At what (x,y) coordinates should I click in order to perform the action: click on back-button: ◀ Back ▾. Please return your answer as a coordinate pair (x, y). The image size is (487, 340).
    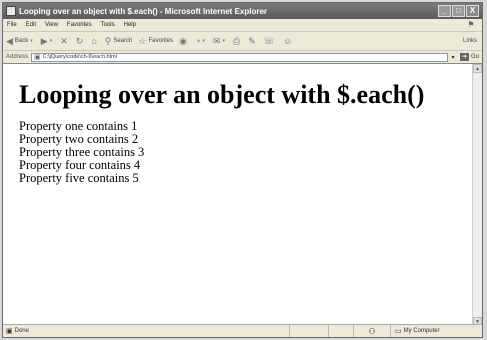
    Looking at the image, I should click on (20, 41).